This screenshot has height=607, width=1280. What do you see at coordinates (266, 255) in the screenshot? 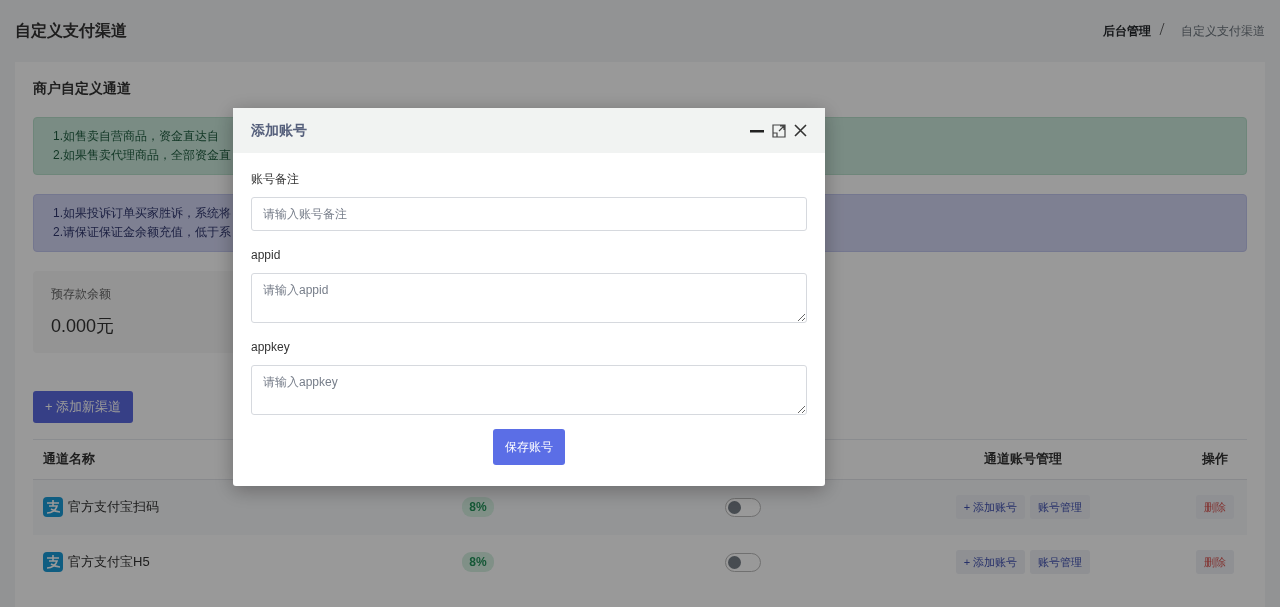
I see `field-label: appid` at bounding box center [266, 255].